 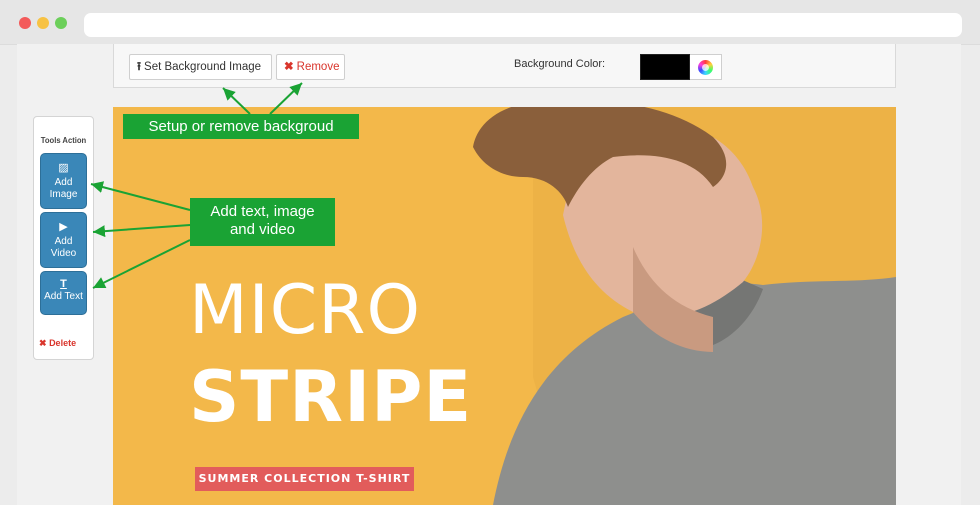 What do you see at coordinates (139, 67) in the screenshot?
I see `upload-icon: ⭱` at bounding box center [139, 67].